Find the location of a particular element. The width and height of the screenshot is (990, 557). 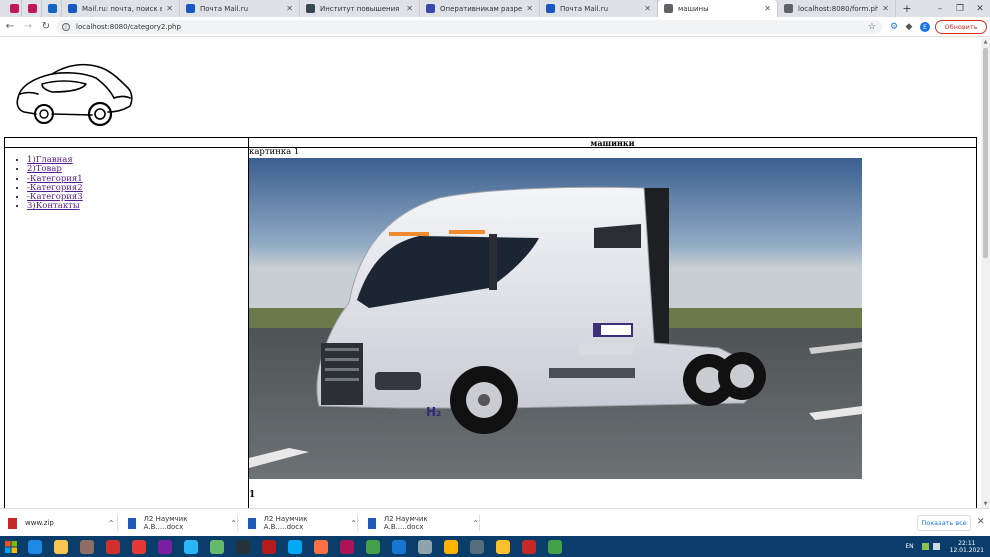

reload-icon: ↻ is located at coordinates (46, 27).